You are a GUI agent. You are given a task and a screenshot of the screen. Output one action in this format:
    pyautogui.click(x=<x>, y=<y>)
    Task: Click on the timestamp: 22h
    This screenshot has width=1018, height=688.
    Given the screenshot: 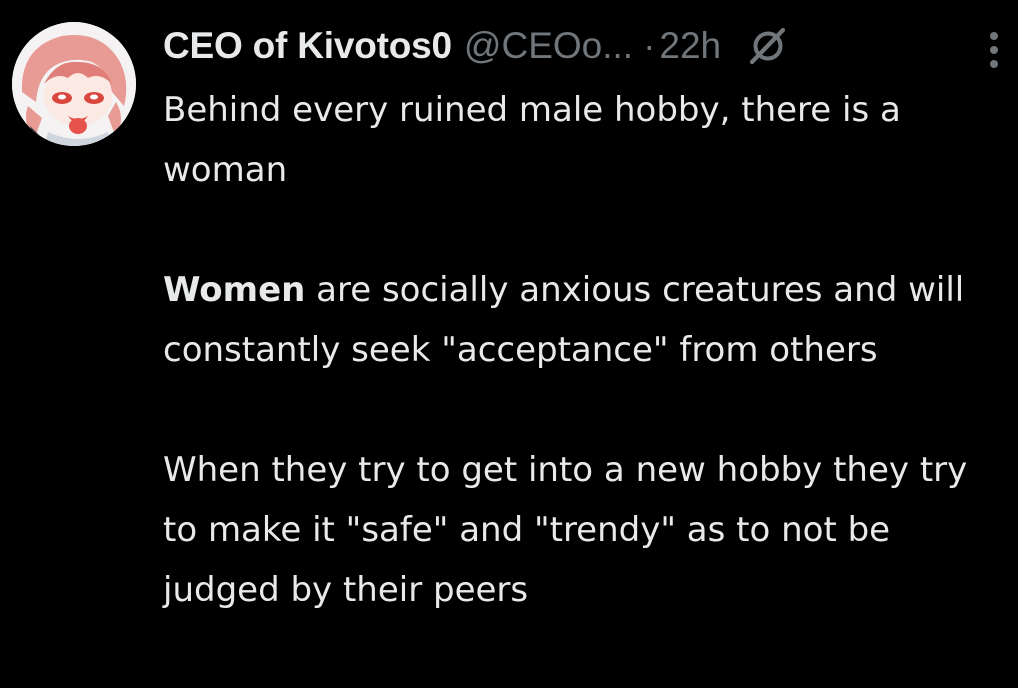 What is the action you would take?
    pyautogui.click(x=690, y=46)
    